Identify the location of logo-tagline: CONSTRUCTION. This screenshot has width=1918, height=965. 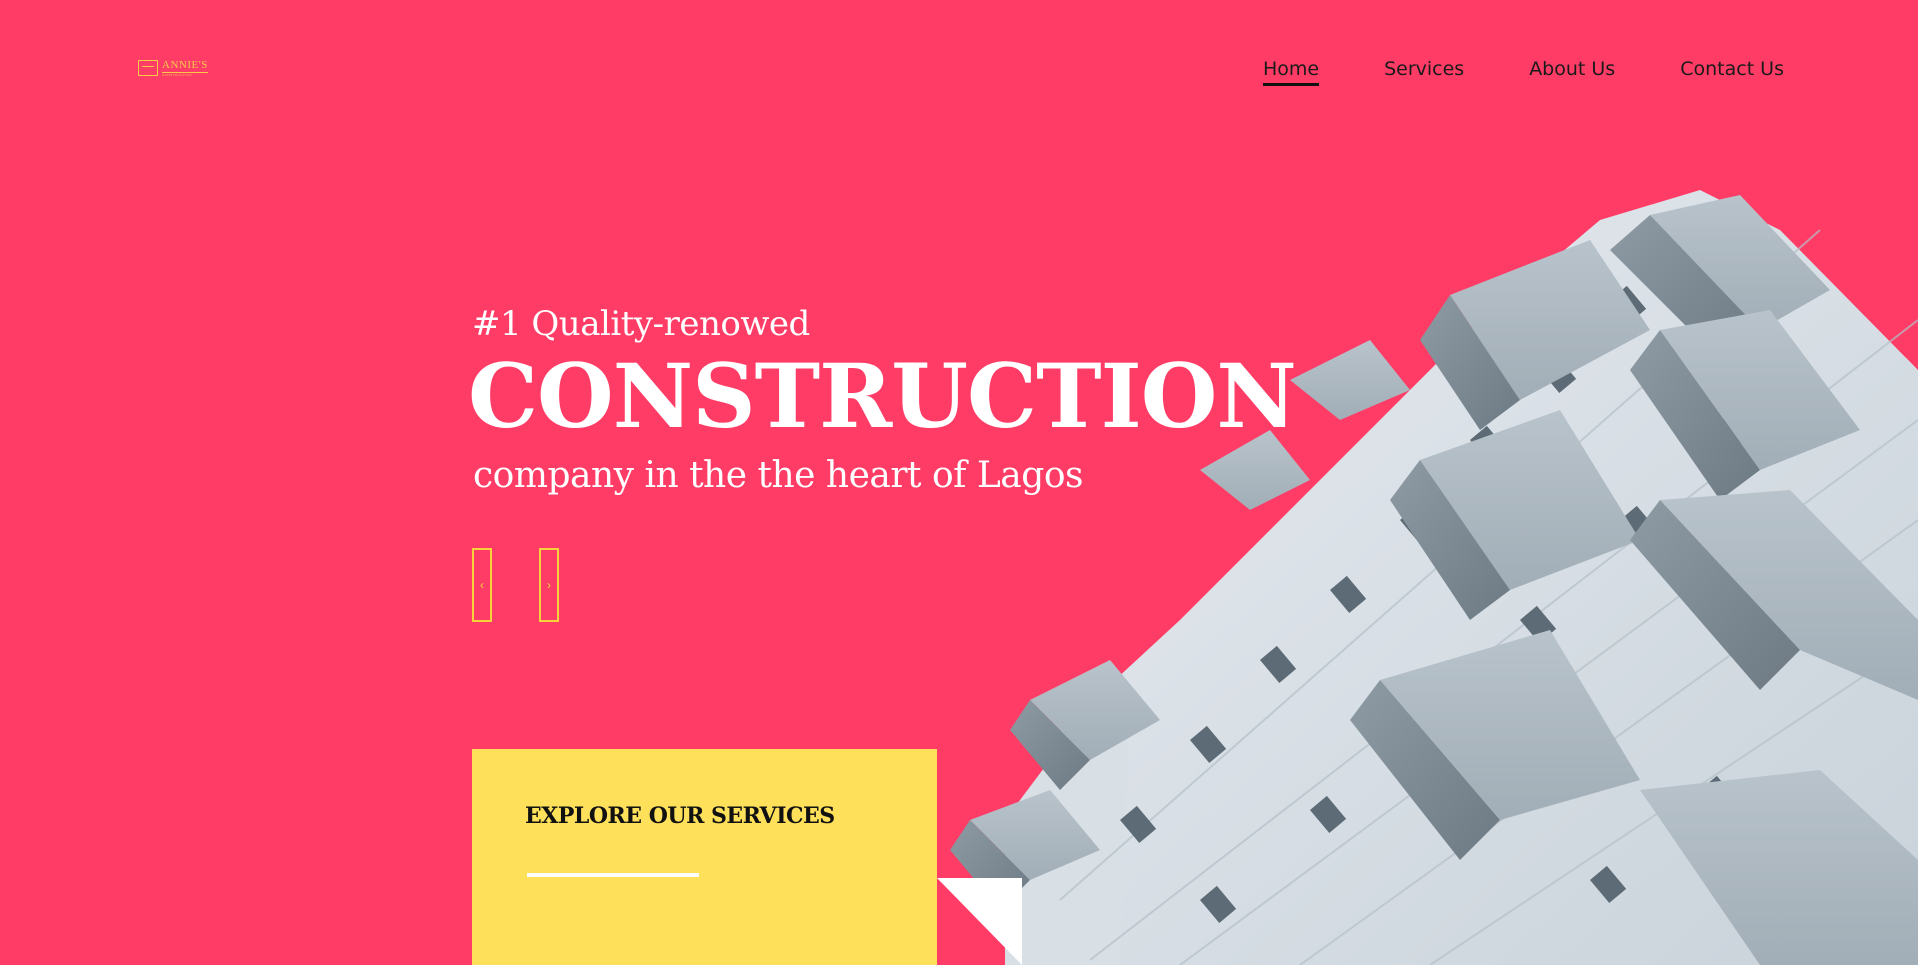
(185, 74).